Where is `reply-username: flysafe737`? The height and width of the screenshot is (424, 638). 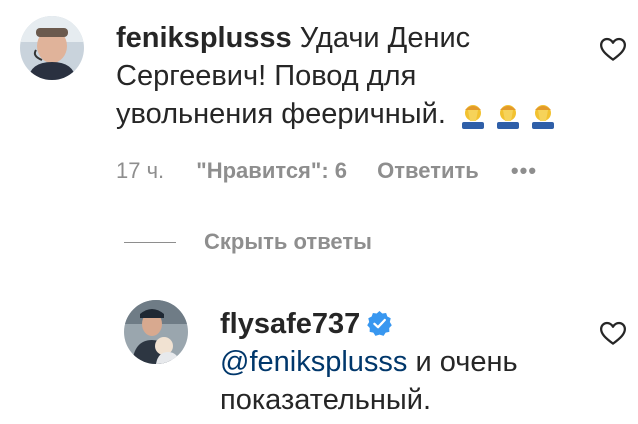 reply-username: flysafe737 is located at coordinates (290, 324).